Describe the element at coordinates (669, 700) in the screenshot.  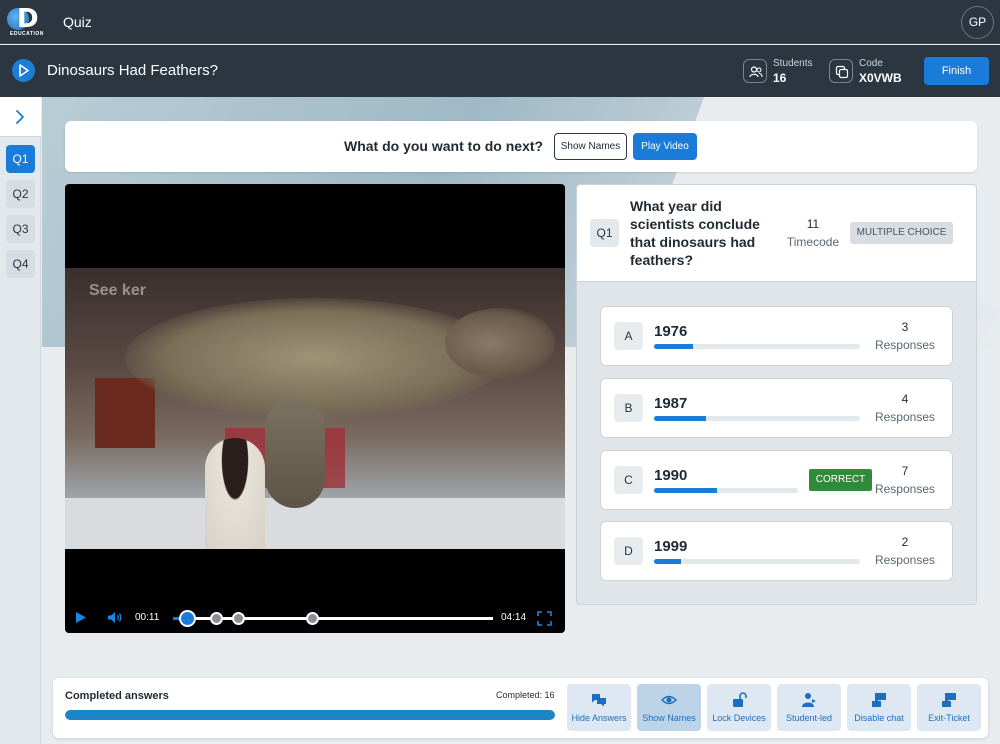
I see `eye-icon` at that location.